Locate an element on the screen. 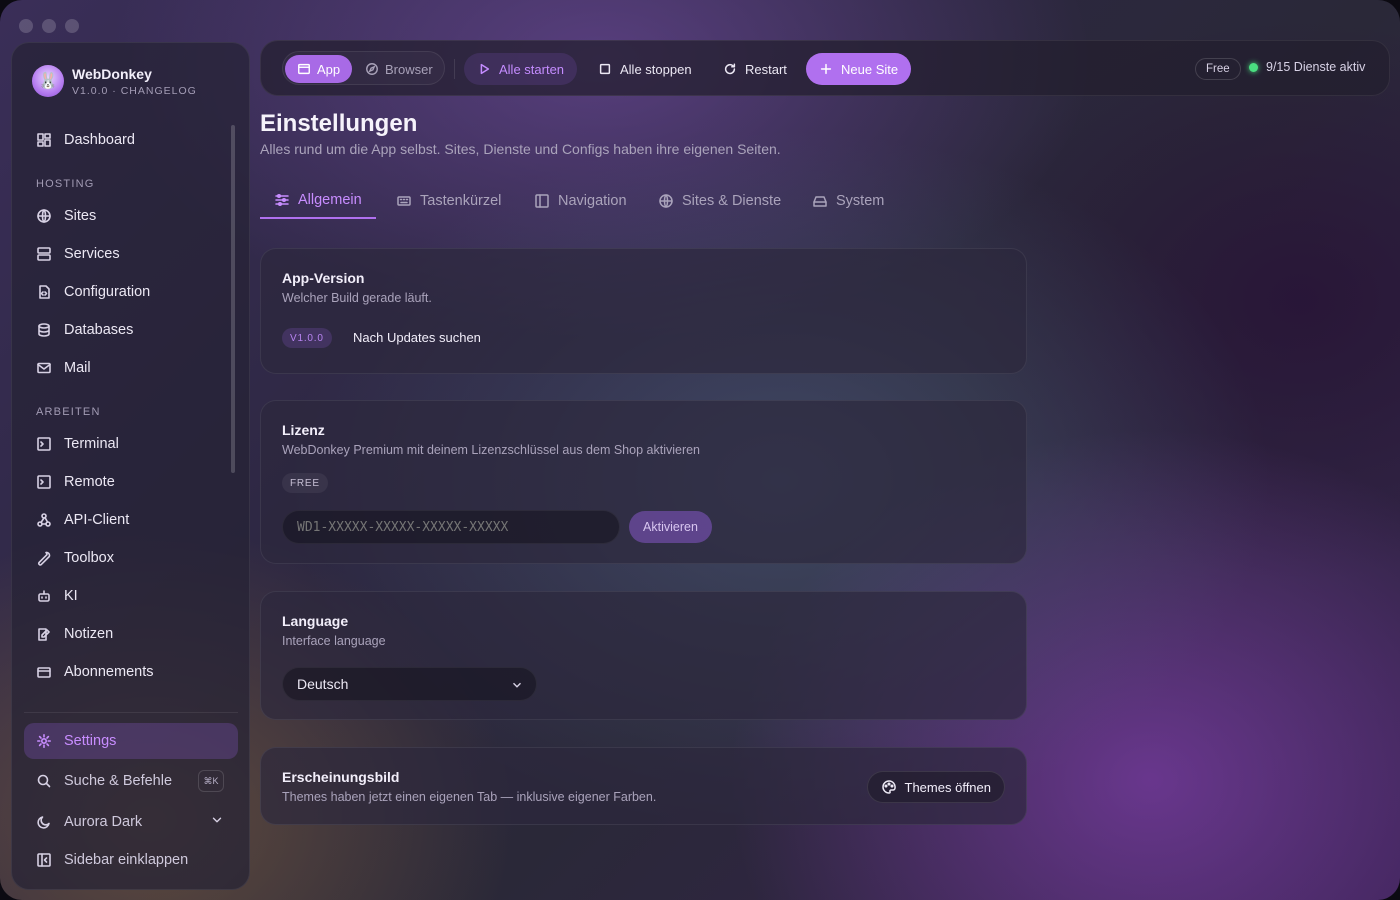 This screenshot has height=900, width=1400. browser-mode-label: Browser is located at coordinates (409, 69).